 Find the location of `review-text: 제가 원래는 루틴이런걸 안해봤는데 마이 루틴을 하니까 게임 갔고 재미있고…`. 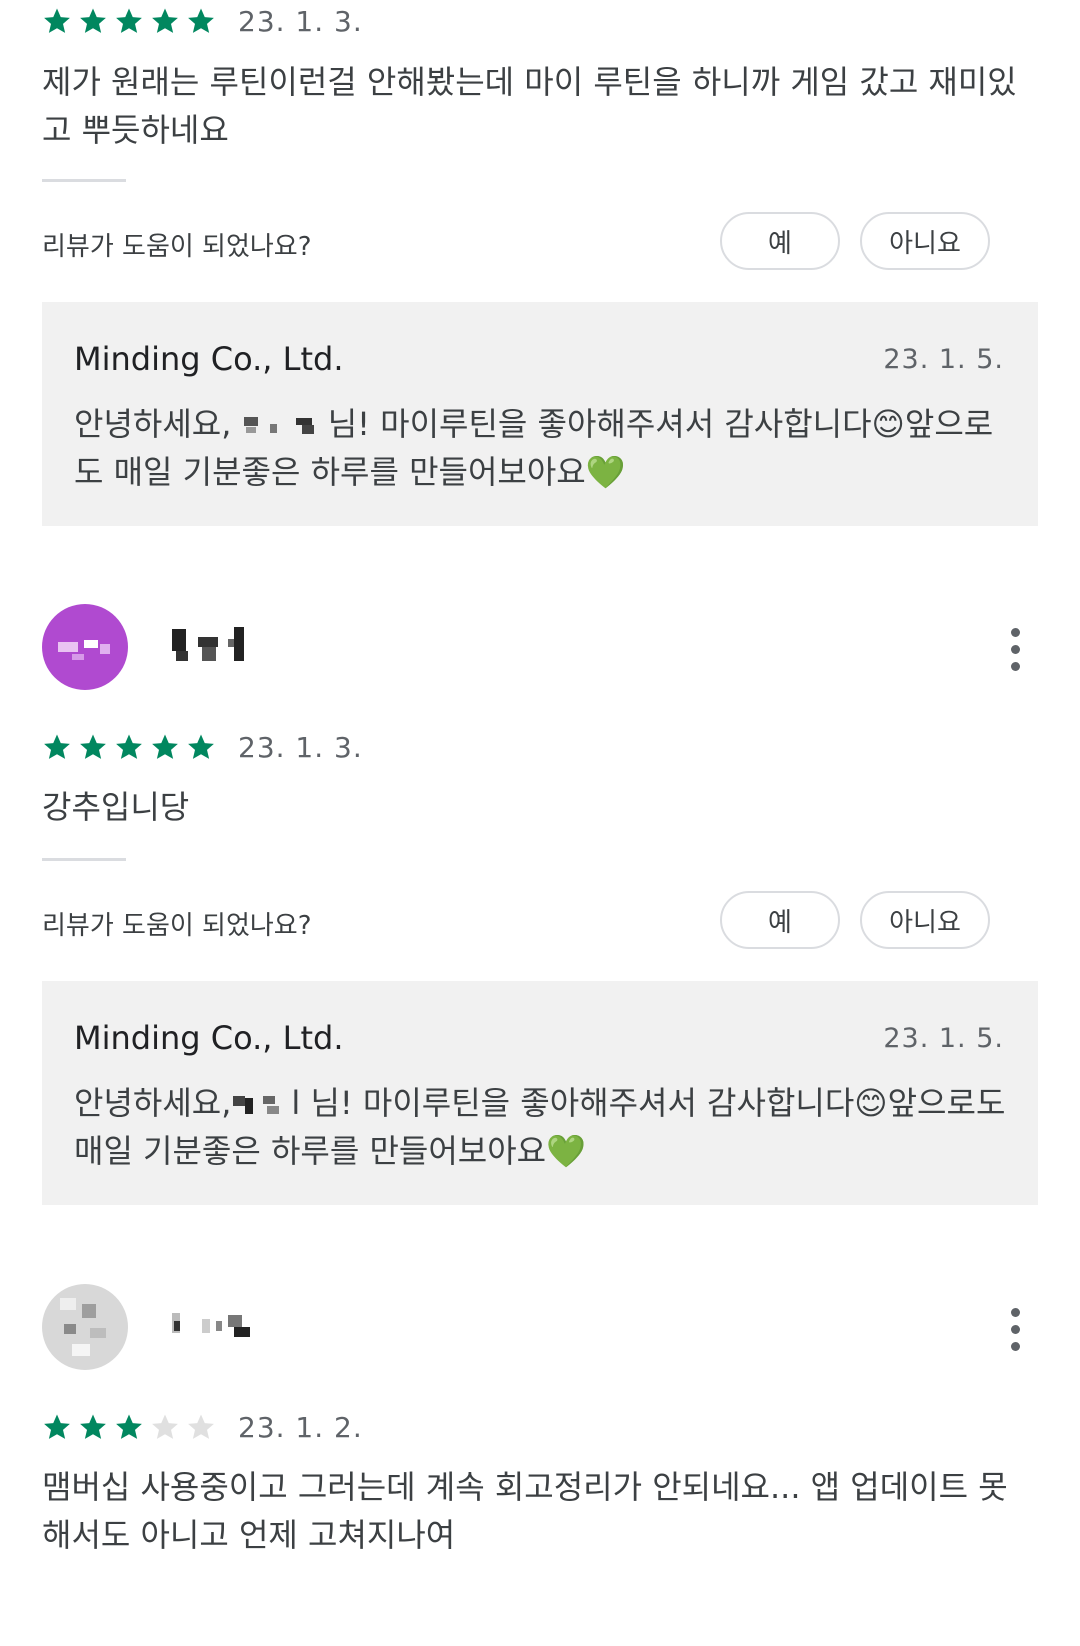

review-text: 제가 원래는 루틴이런걸 안해봤는데 마이 루틴을 하니까 게임 갔고 재미있고… is located at coordinates (529, 106).